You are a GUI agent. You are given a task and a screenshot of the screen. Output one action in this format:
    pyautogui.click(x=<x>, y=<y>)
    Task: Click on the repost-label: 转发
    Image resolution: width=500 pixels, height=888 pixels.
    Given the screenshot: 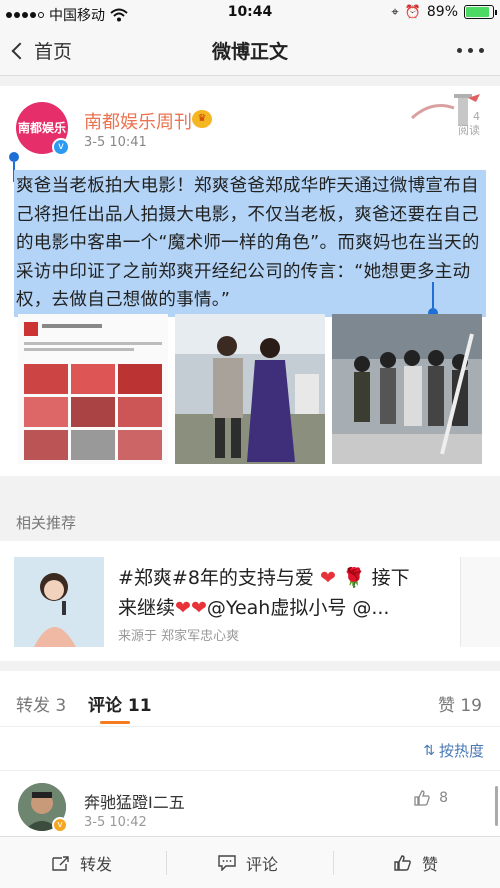 What is the action you would take?
    pyautogui.click(x=96, y=864)
    